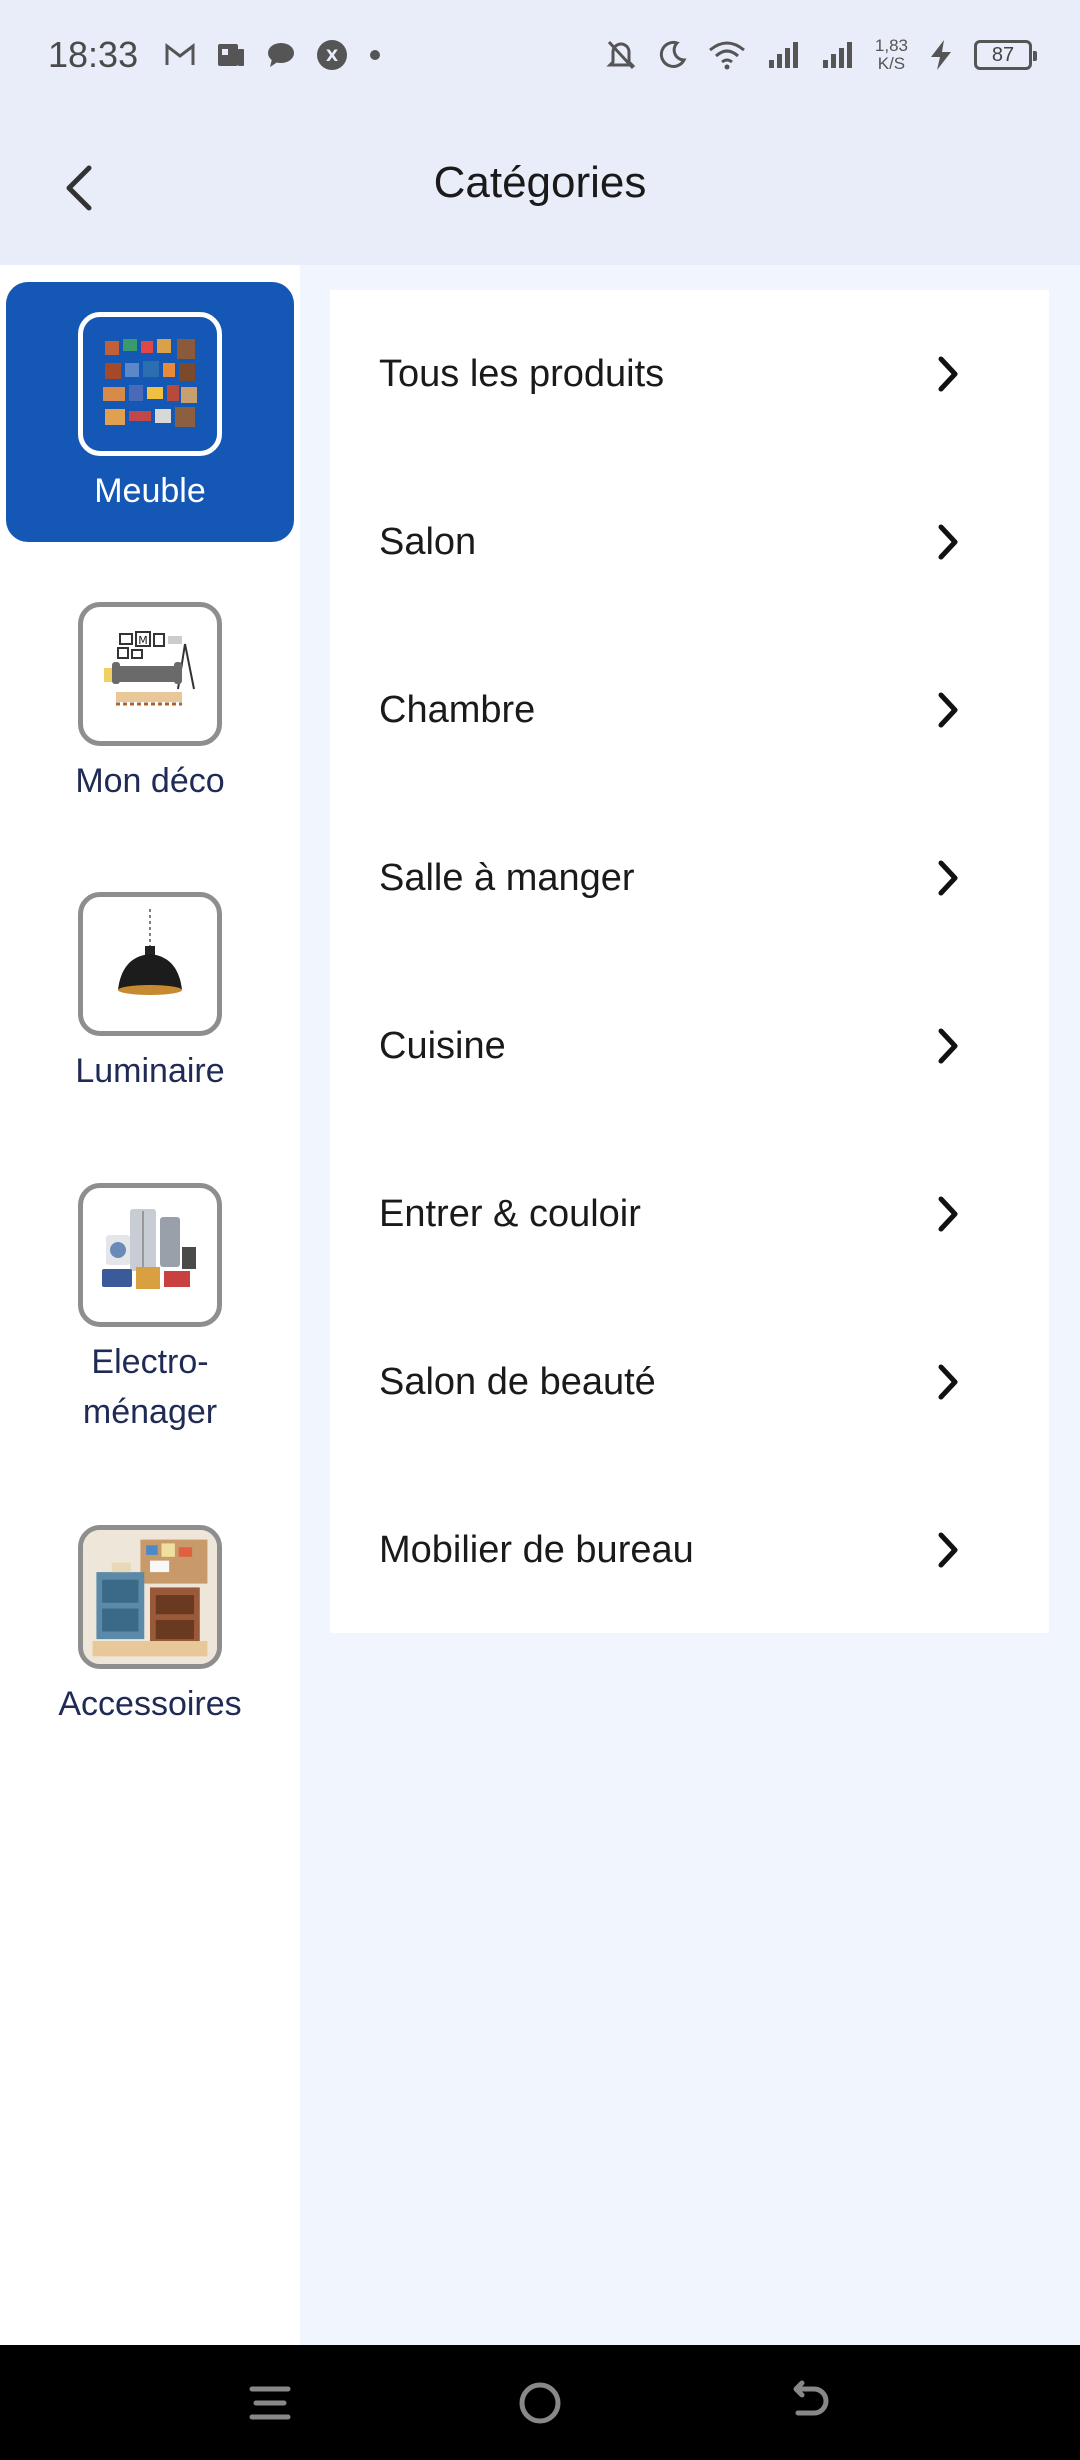 This screenshot has width=1080, height=2460. Describe the element at coordinates (689, 1046) in the screenshot. I see `list-item-cuisine: Cuisine` at that location.